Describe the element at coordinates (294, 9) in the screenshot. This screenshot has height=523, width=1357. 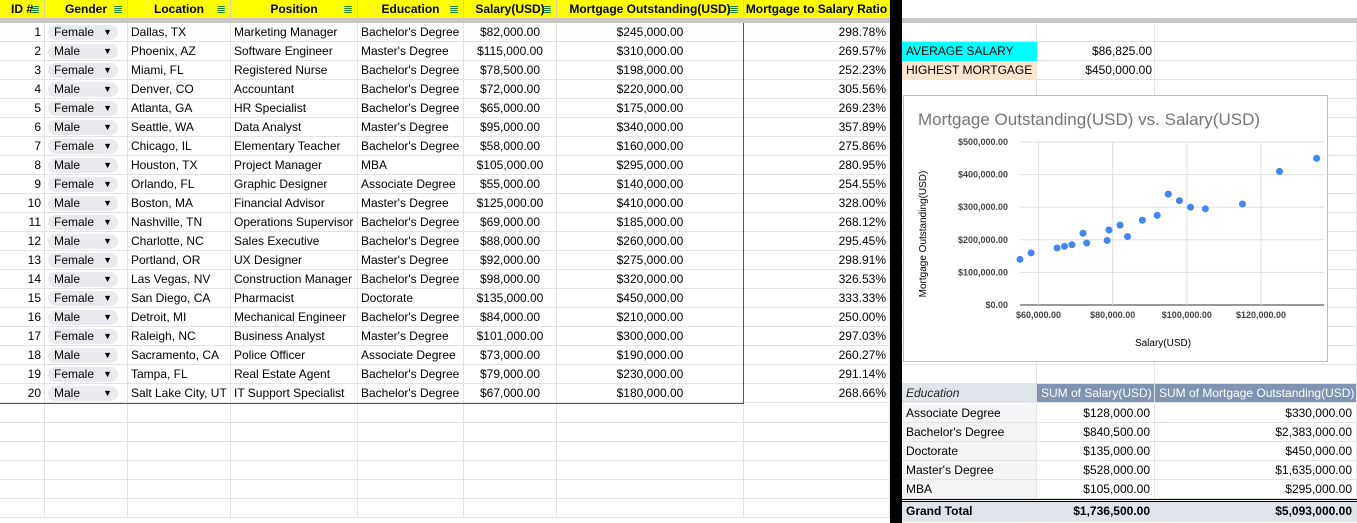
I see `column-header-position: Position ≣` at that location.